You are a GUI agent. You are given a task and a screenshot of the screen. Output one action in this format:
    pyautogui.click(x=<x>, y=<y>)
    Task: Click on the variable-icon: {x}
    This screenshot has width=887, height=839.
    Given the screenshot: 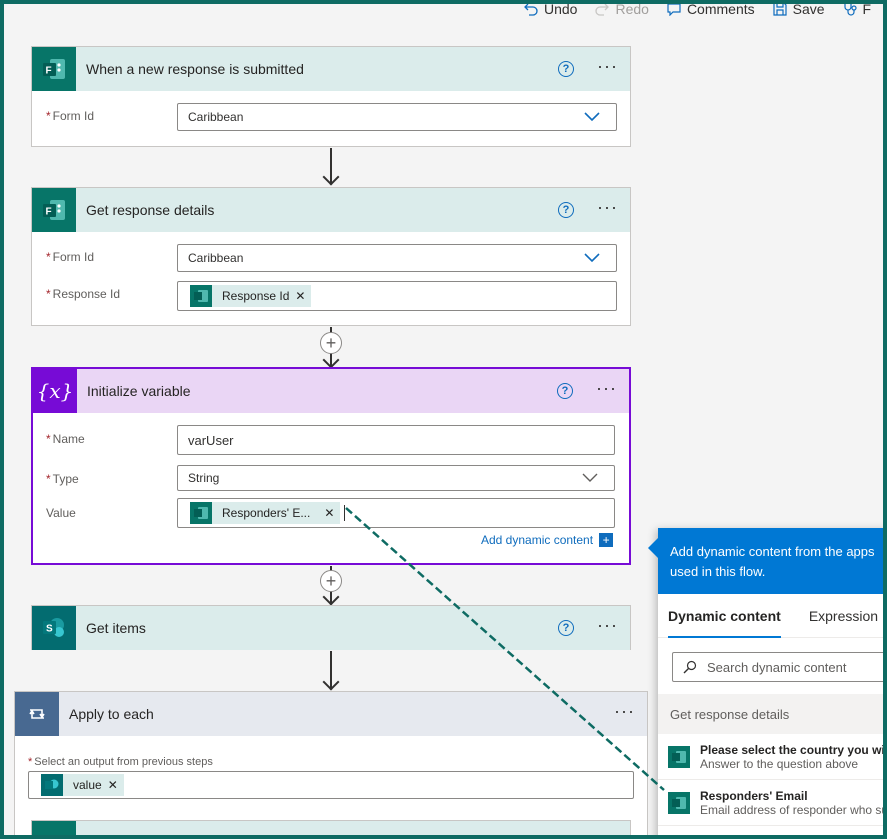 What is the action you would take?
    pyautogui.click(x=55, y=391)
    